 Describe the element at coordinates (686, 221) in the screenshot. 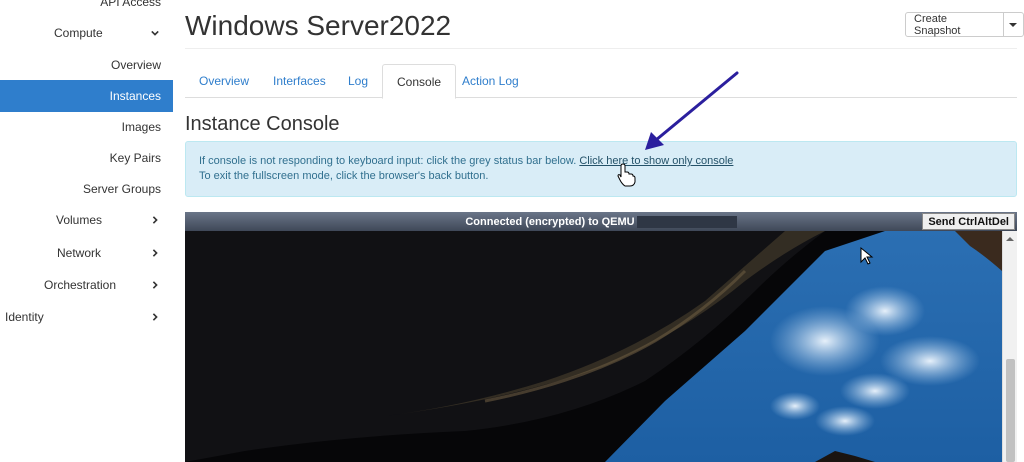

I see `redacted-host` at that location.